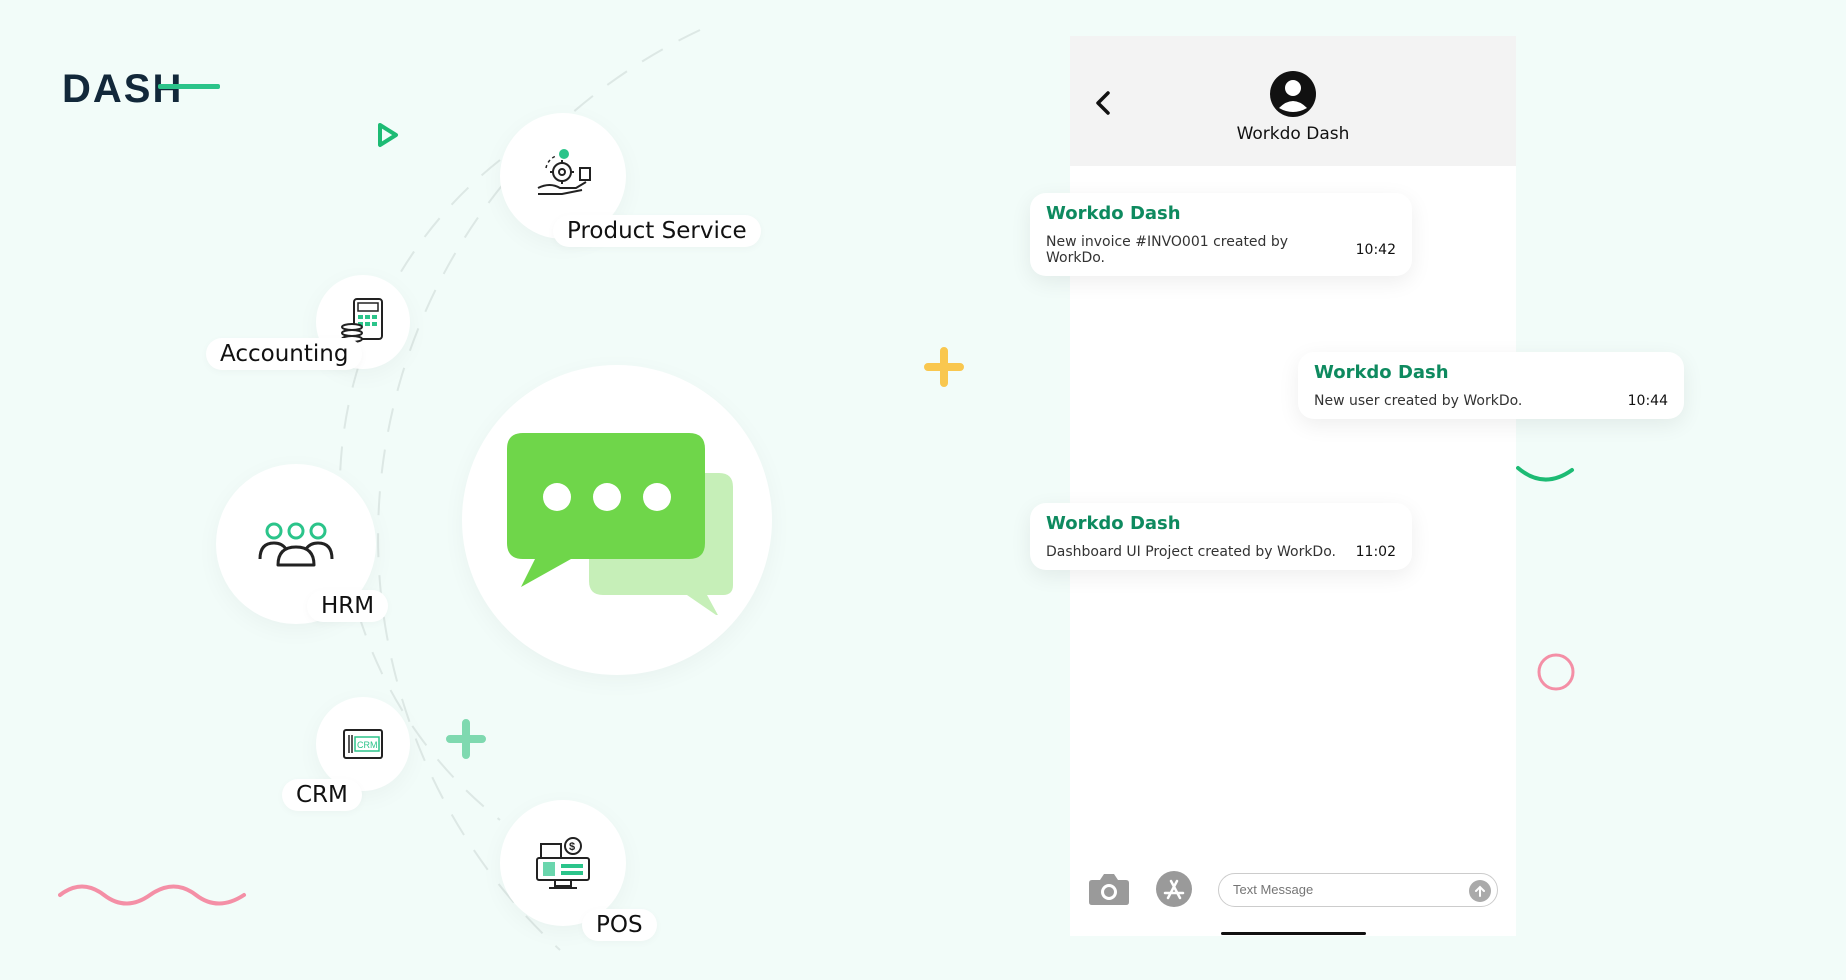 Image resolution: width=1846 pixels, height=980 pixels. What do you see at coordinates (296, 544) in the screenshot?
I see `team-icon` at bounding box center [296, 544].